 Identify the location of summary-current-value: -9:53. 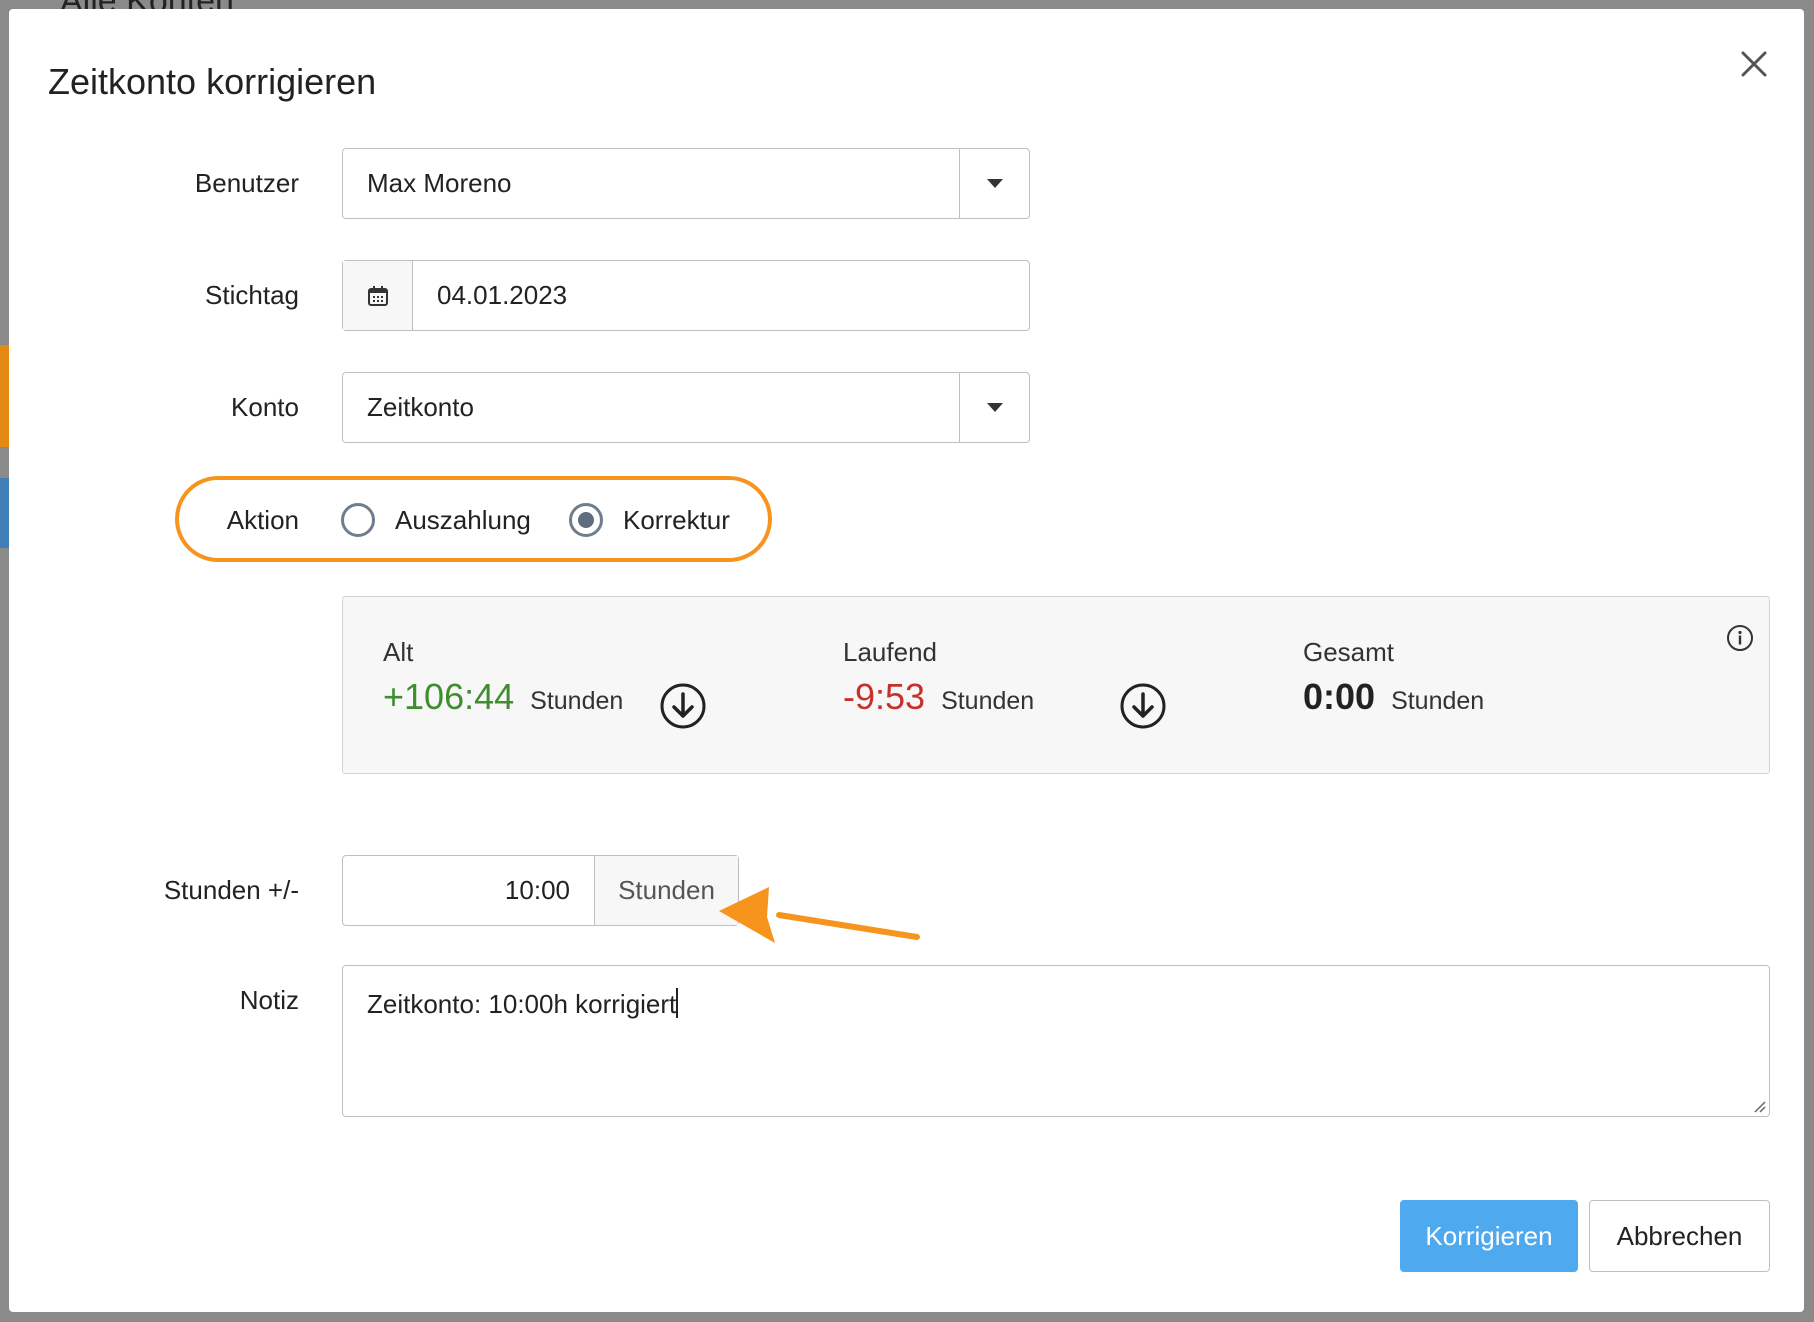
(884, 696).